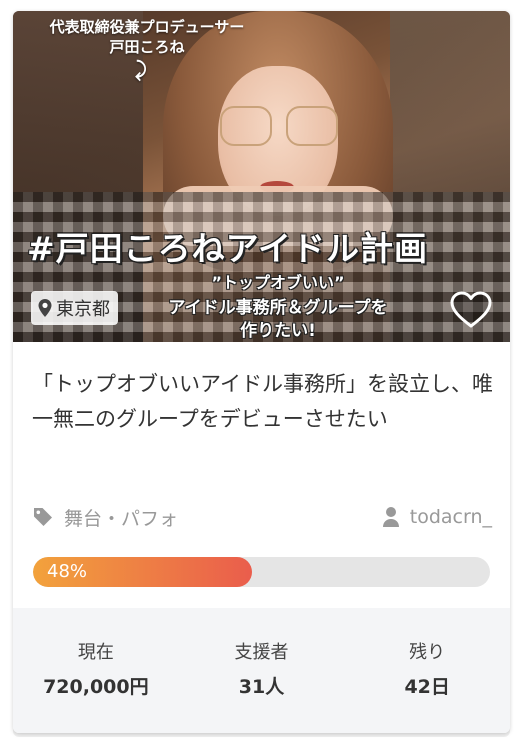 Image resolution: width=524 pixels, height=746 pixels. Describe the element at coordinates (43, 517) in the screenshot. I see `tag-icon` at that location.